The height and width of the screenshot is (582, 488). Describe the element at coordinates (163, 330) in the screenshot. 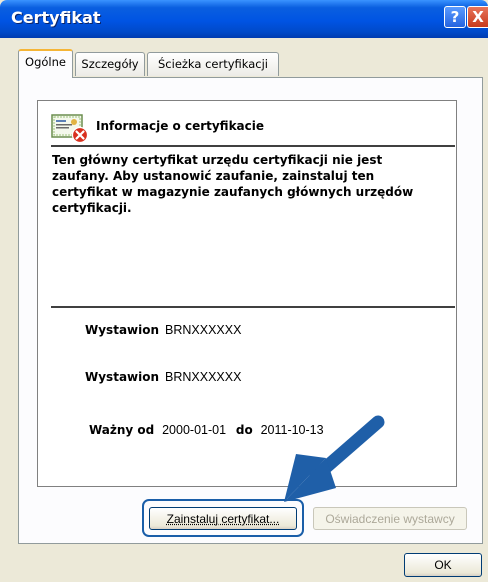

I see `issued-to-row: Wystawion BRNXXXXXX` at that location.